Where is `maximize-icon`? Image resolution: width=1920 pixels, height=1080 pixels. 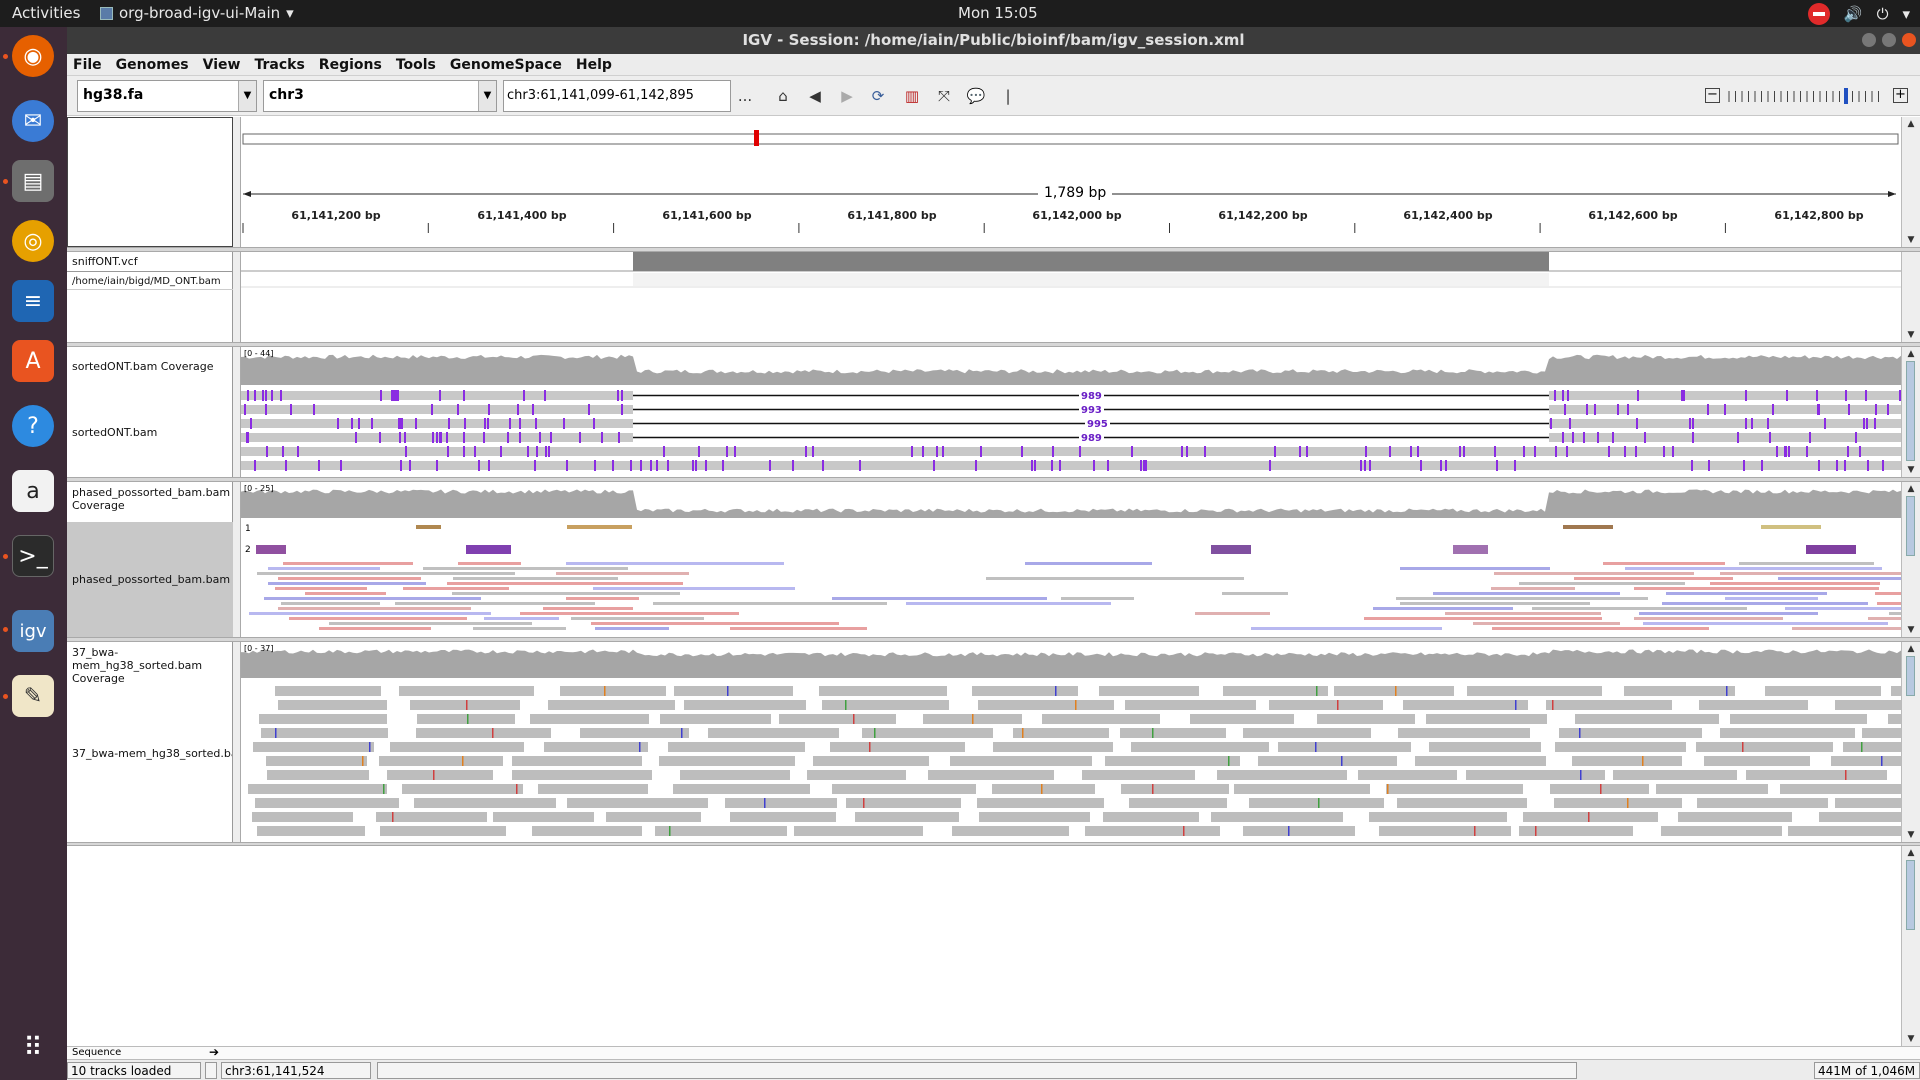 maximize-icon is located at coordinates (1889, 40).